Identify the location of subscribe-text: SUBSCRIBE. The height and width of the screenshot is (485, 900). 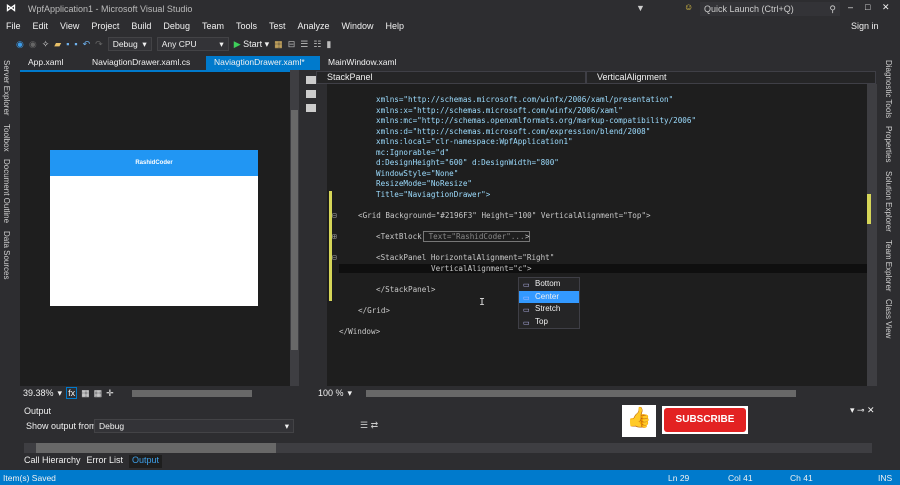
(705, 420).